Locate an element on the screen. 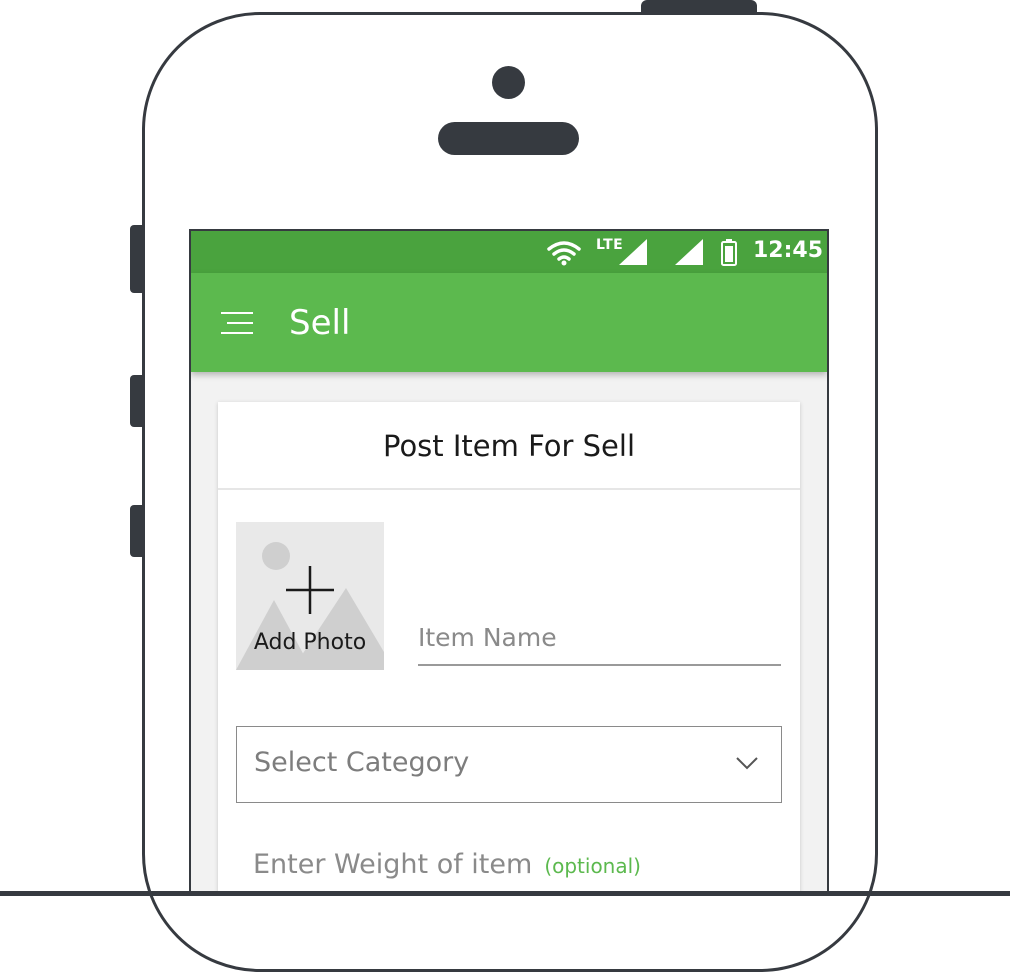 This screenshot has height=972, width=1010. app-bar: Sell is located at coordinates (509, 322).